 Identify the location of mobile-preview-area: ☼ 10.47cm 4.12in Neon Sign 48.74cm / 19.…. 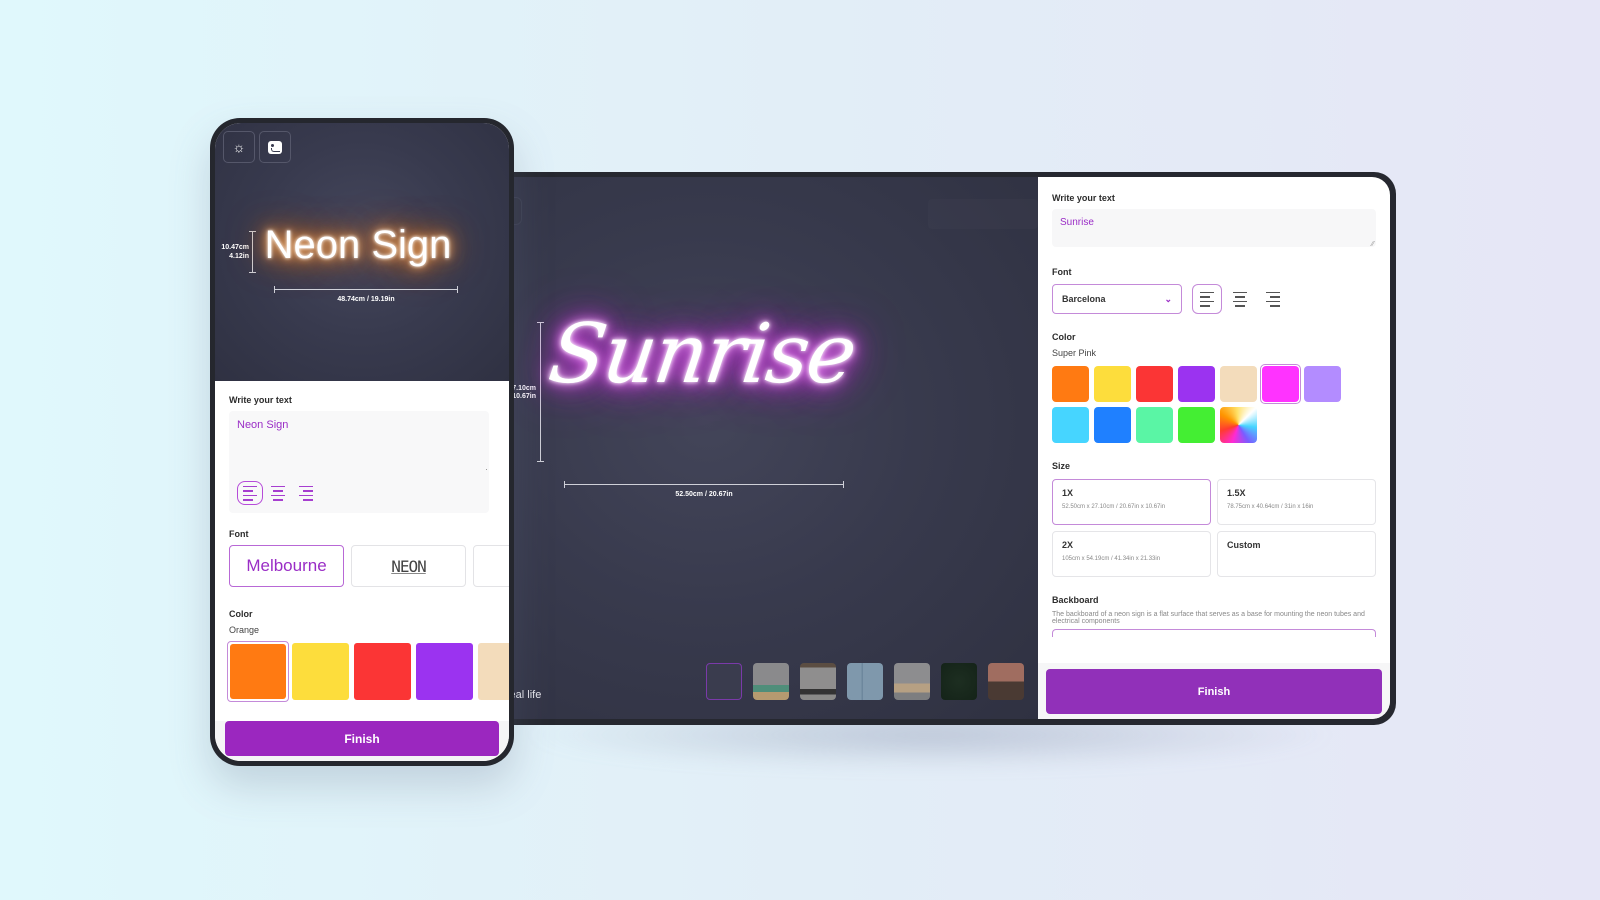
(362, 252).